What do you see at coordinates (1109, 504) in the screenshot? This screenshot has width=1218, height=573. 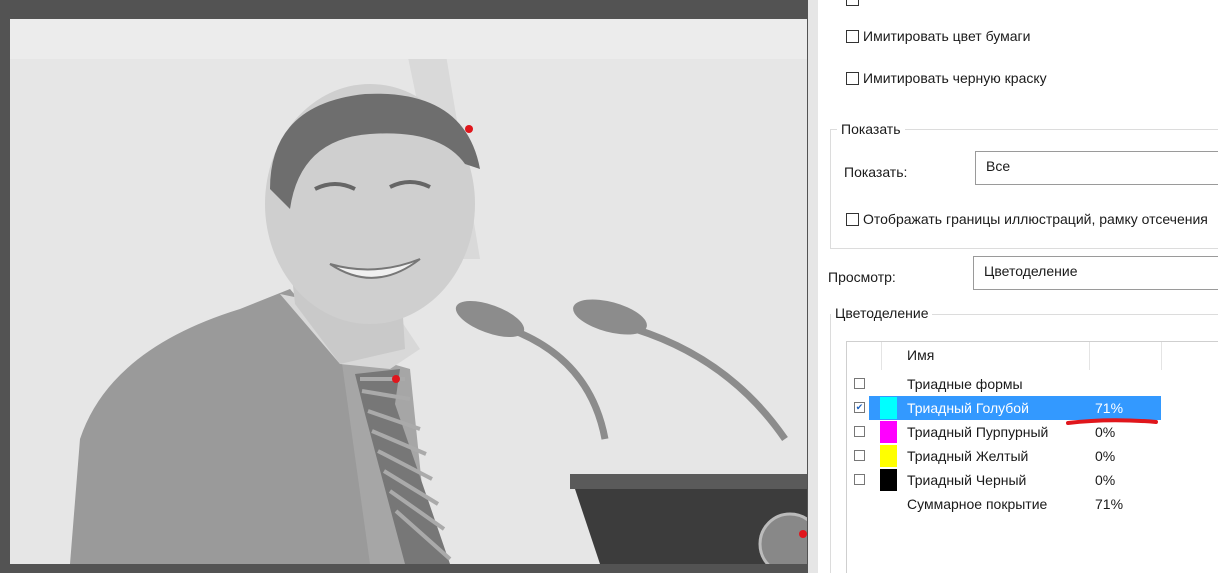 I see `separation-percent: 71%` at bounding box center [1109, 504].